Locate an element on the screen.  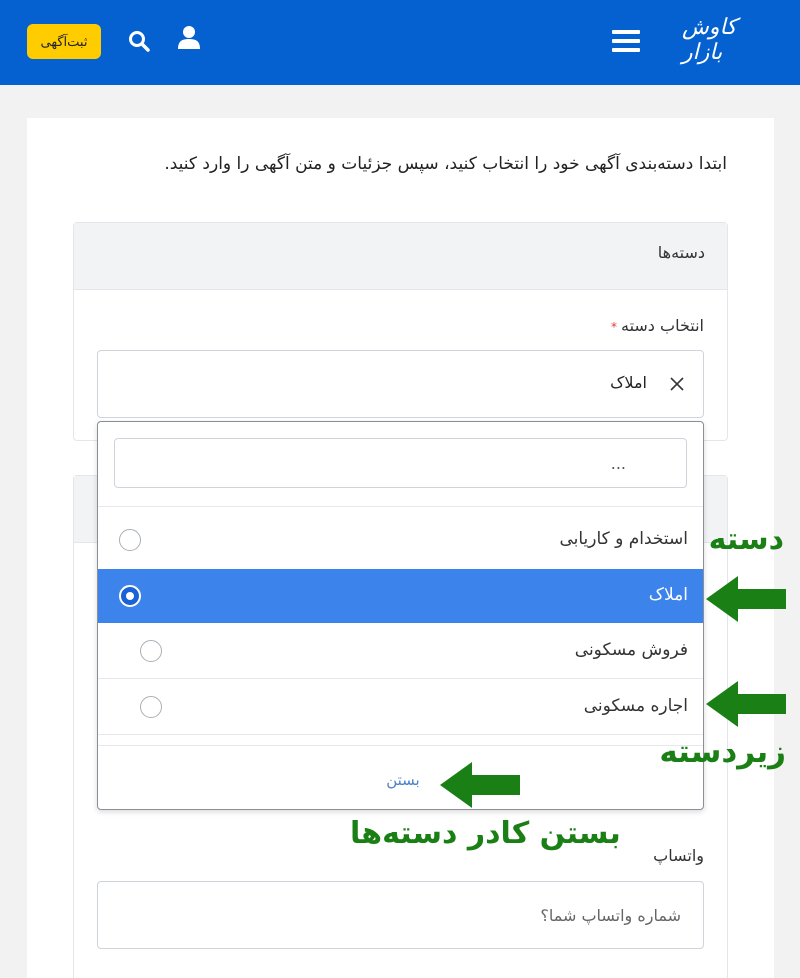
dropdown-search-input is located at coordinates (400, 463).